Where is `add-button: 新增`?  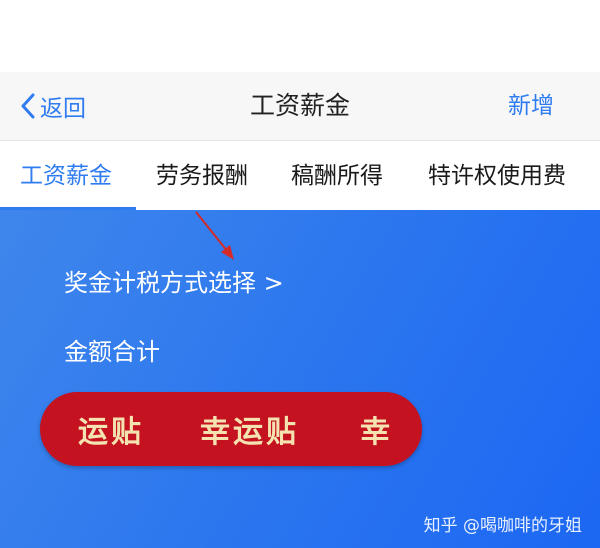
add-button: 新增 is located at coordinates (531, 106).